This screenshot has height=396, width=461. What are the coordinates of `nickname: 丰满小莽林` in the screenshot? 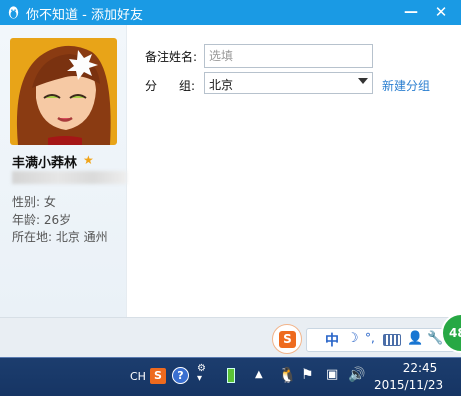 It's located at (45, 163).